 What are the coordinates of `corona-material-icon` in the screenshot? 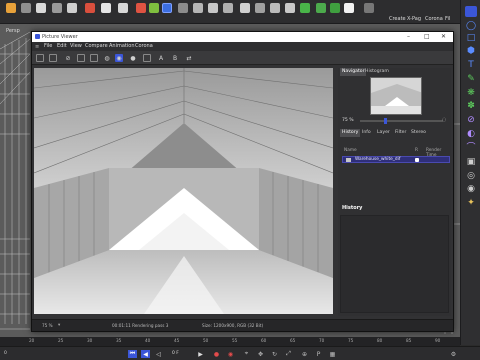 It's located at (349, 8).